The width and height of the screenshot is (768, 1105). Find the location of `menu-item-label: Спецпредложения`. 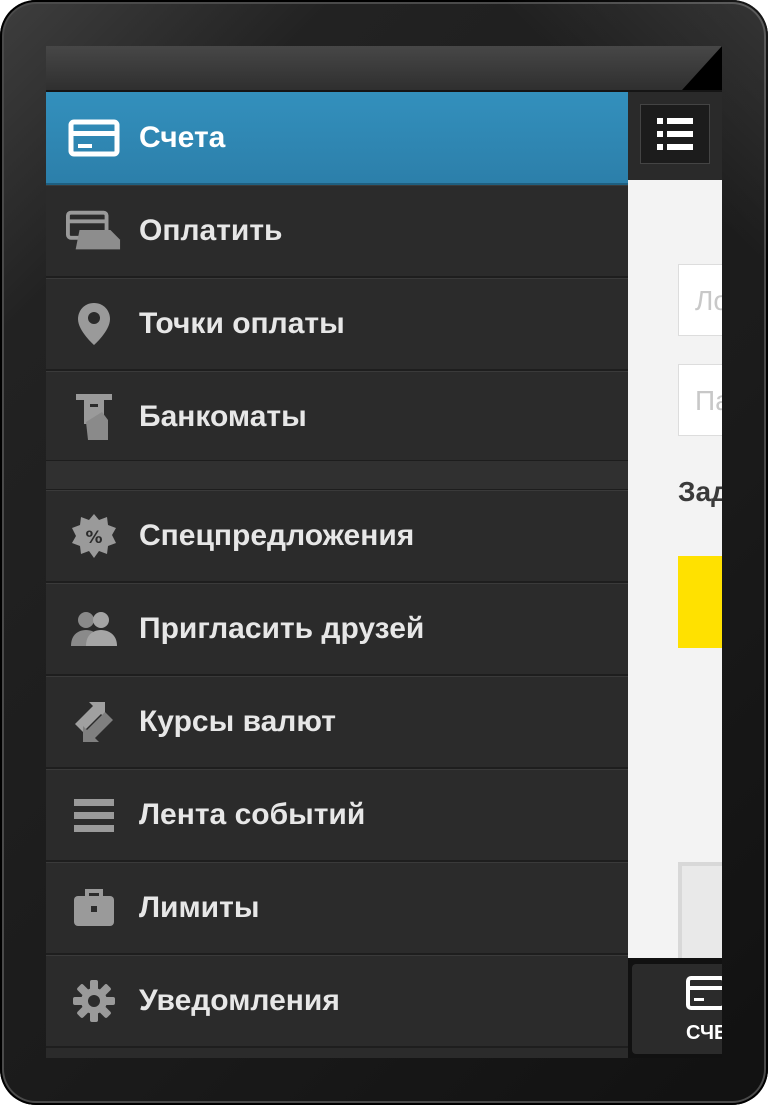

menu-item-label: Спецпредложения is located at coordinates (277, 535).